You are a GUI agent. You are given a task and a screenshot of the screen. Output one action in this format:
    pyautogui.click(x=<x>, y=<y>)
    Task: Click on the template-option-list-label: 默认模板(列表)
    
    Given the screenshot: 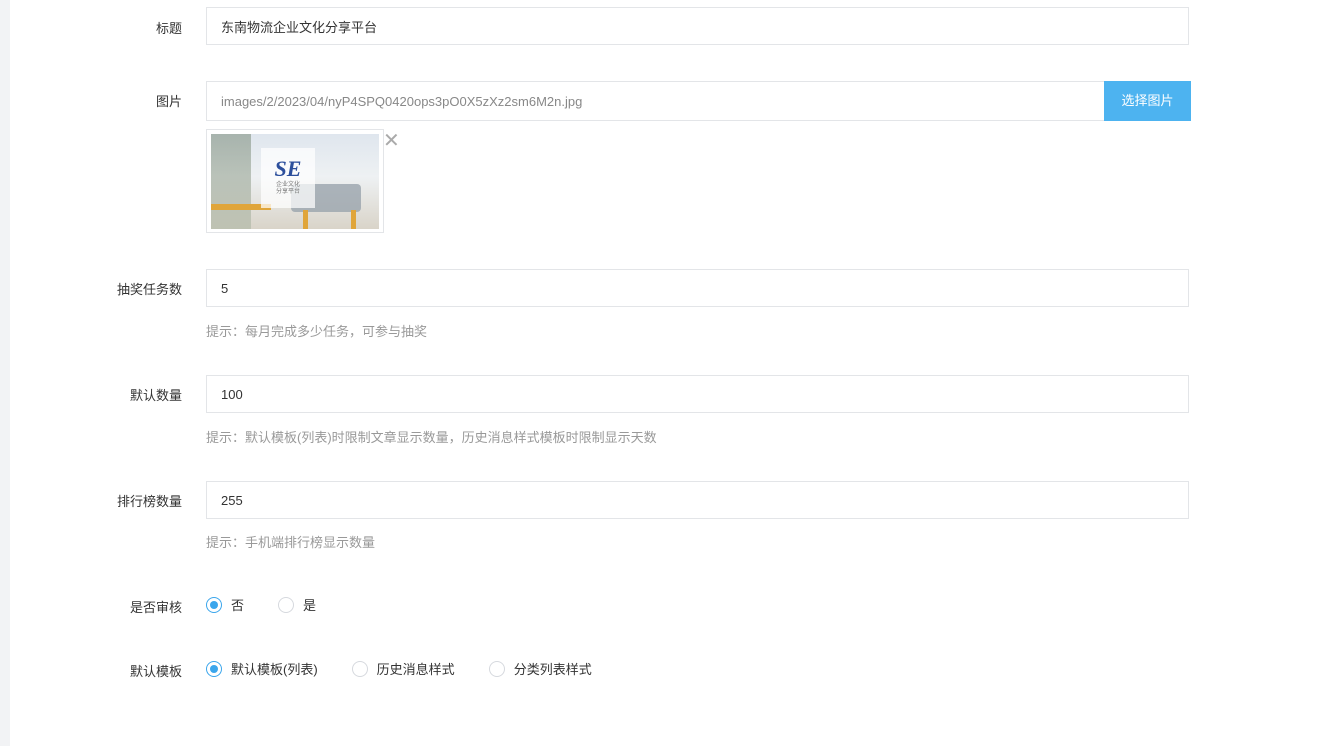 What is the action you would take?
    pyautogui.click(x=274, y=669)
    